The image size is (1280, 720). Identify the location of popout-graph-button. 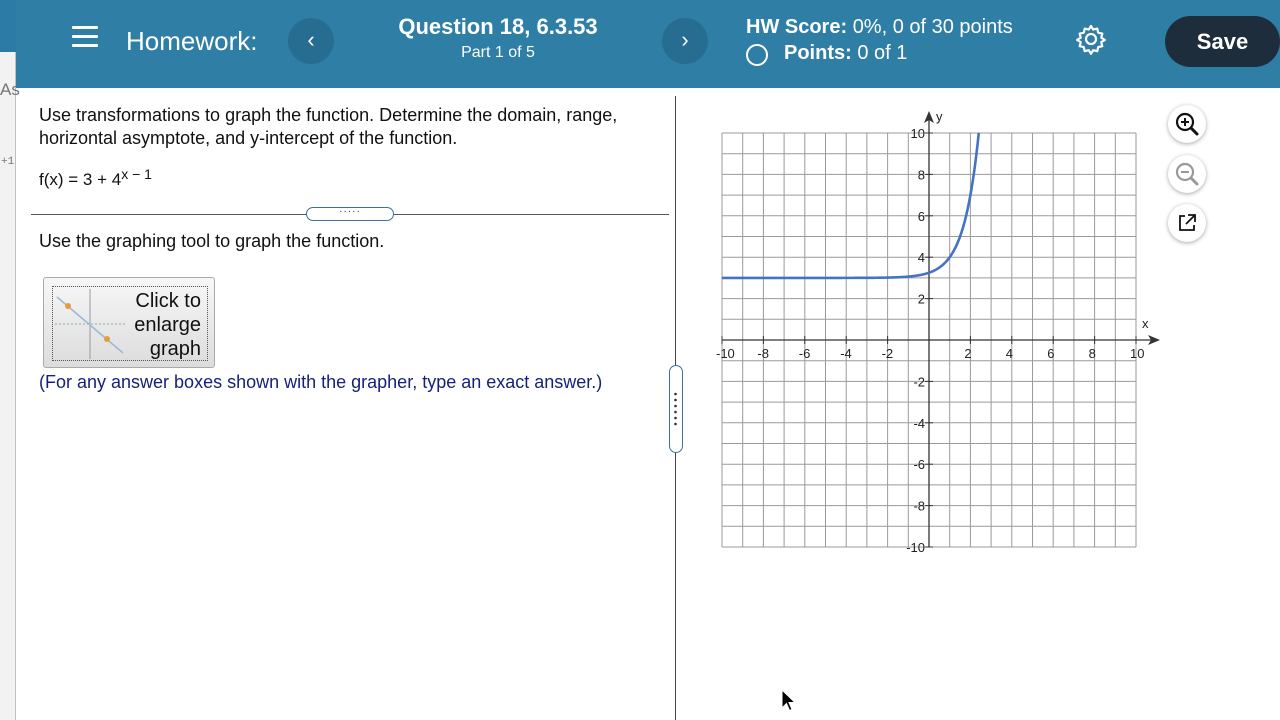
(1187, 223).